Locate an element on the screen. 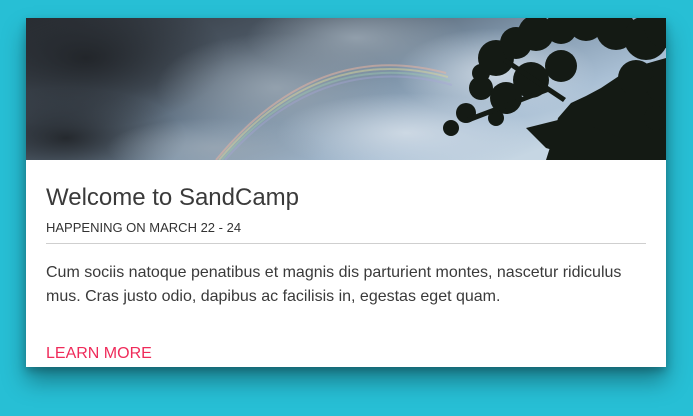 The width and height of the screenshot is (693, 416). divider is located at coordinates (346, 243).